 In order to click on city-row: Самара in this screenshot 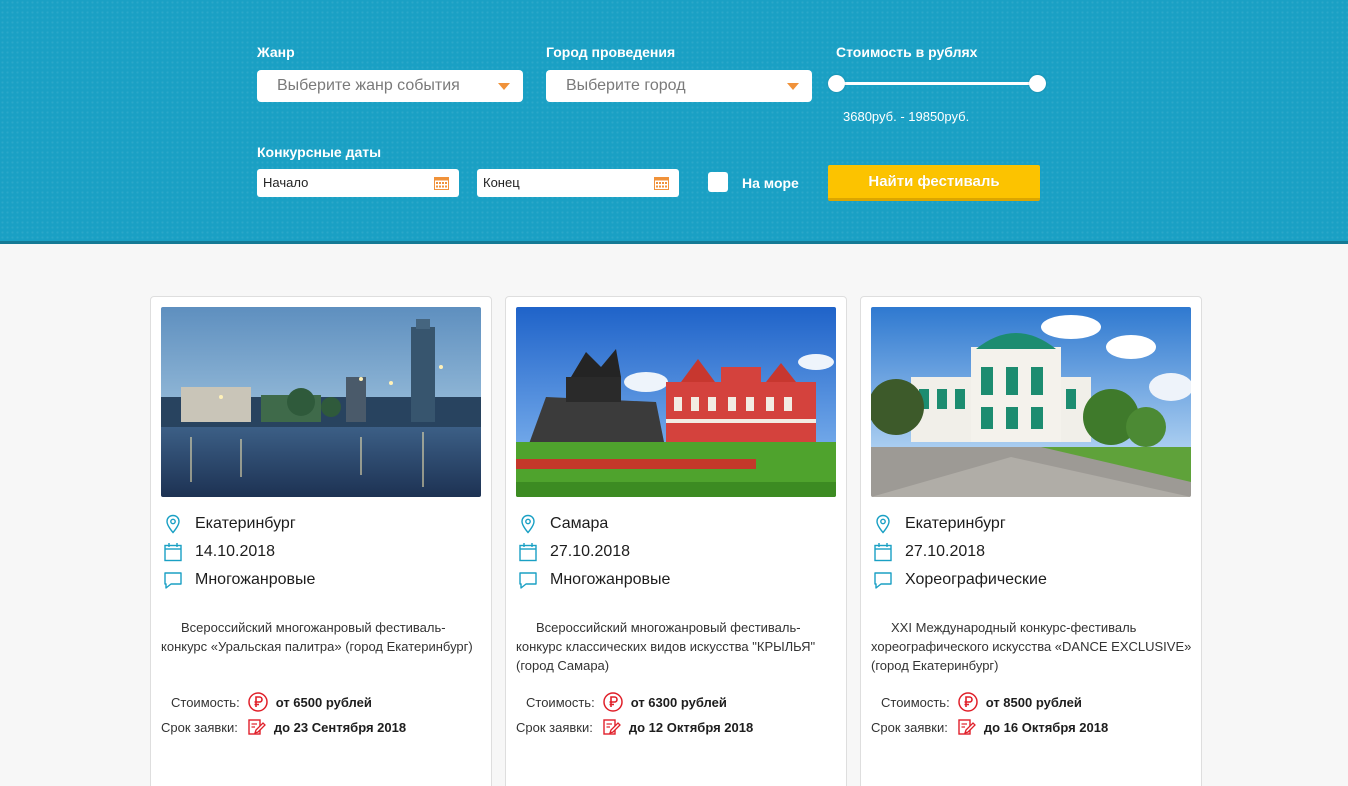, I will do `click(563, 524)`.